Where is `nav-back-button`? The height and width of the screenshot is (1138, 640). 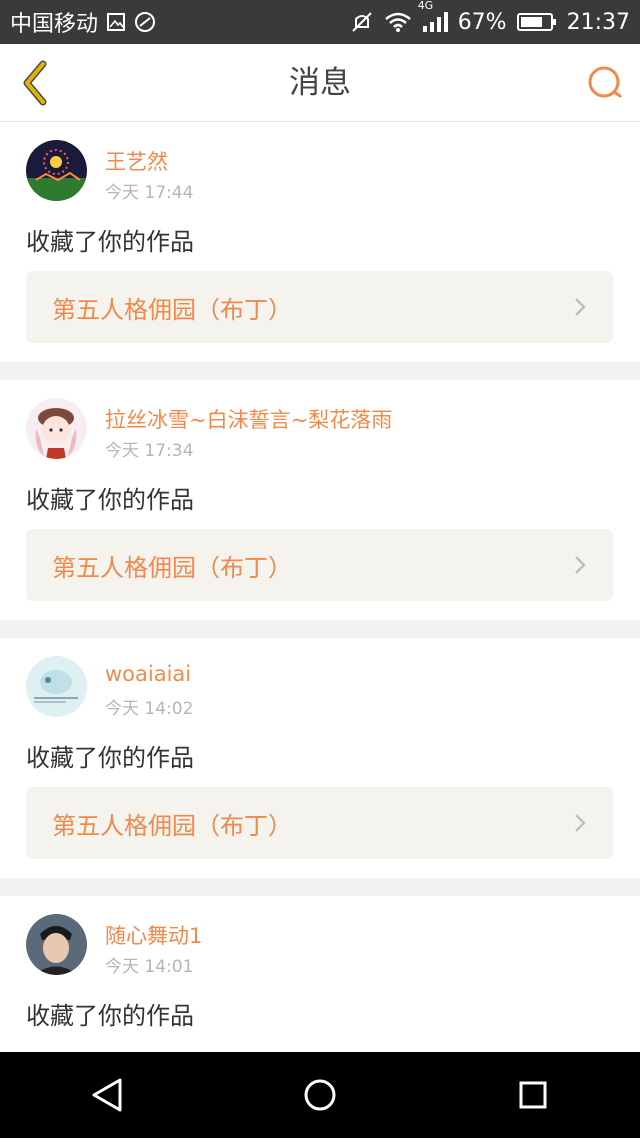
nav-back-button is located at coordinates (107, 1095).